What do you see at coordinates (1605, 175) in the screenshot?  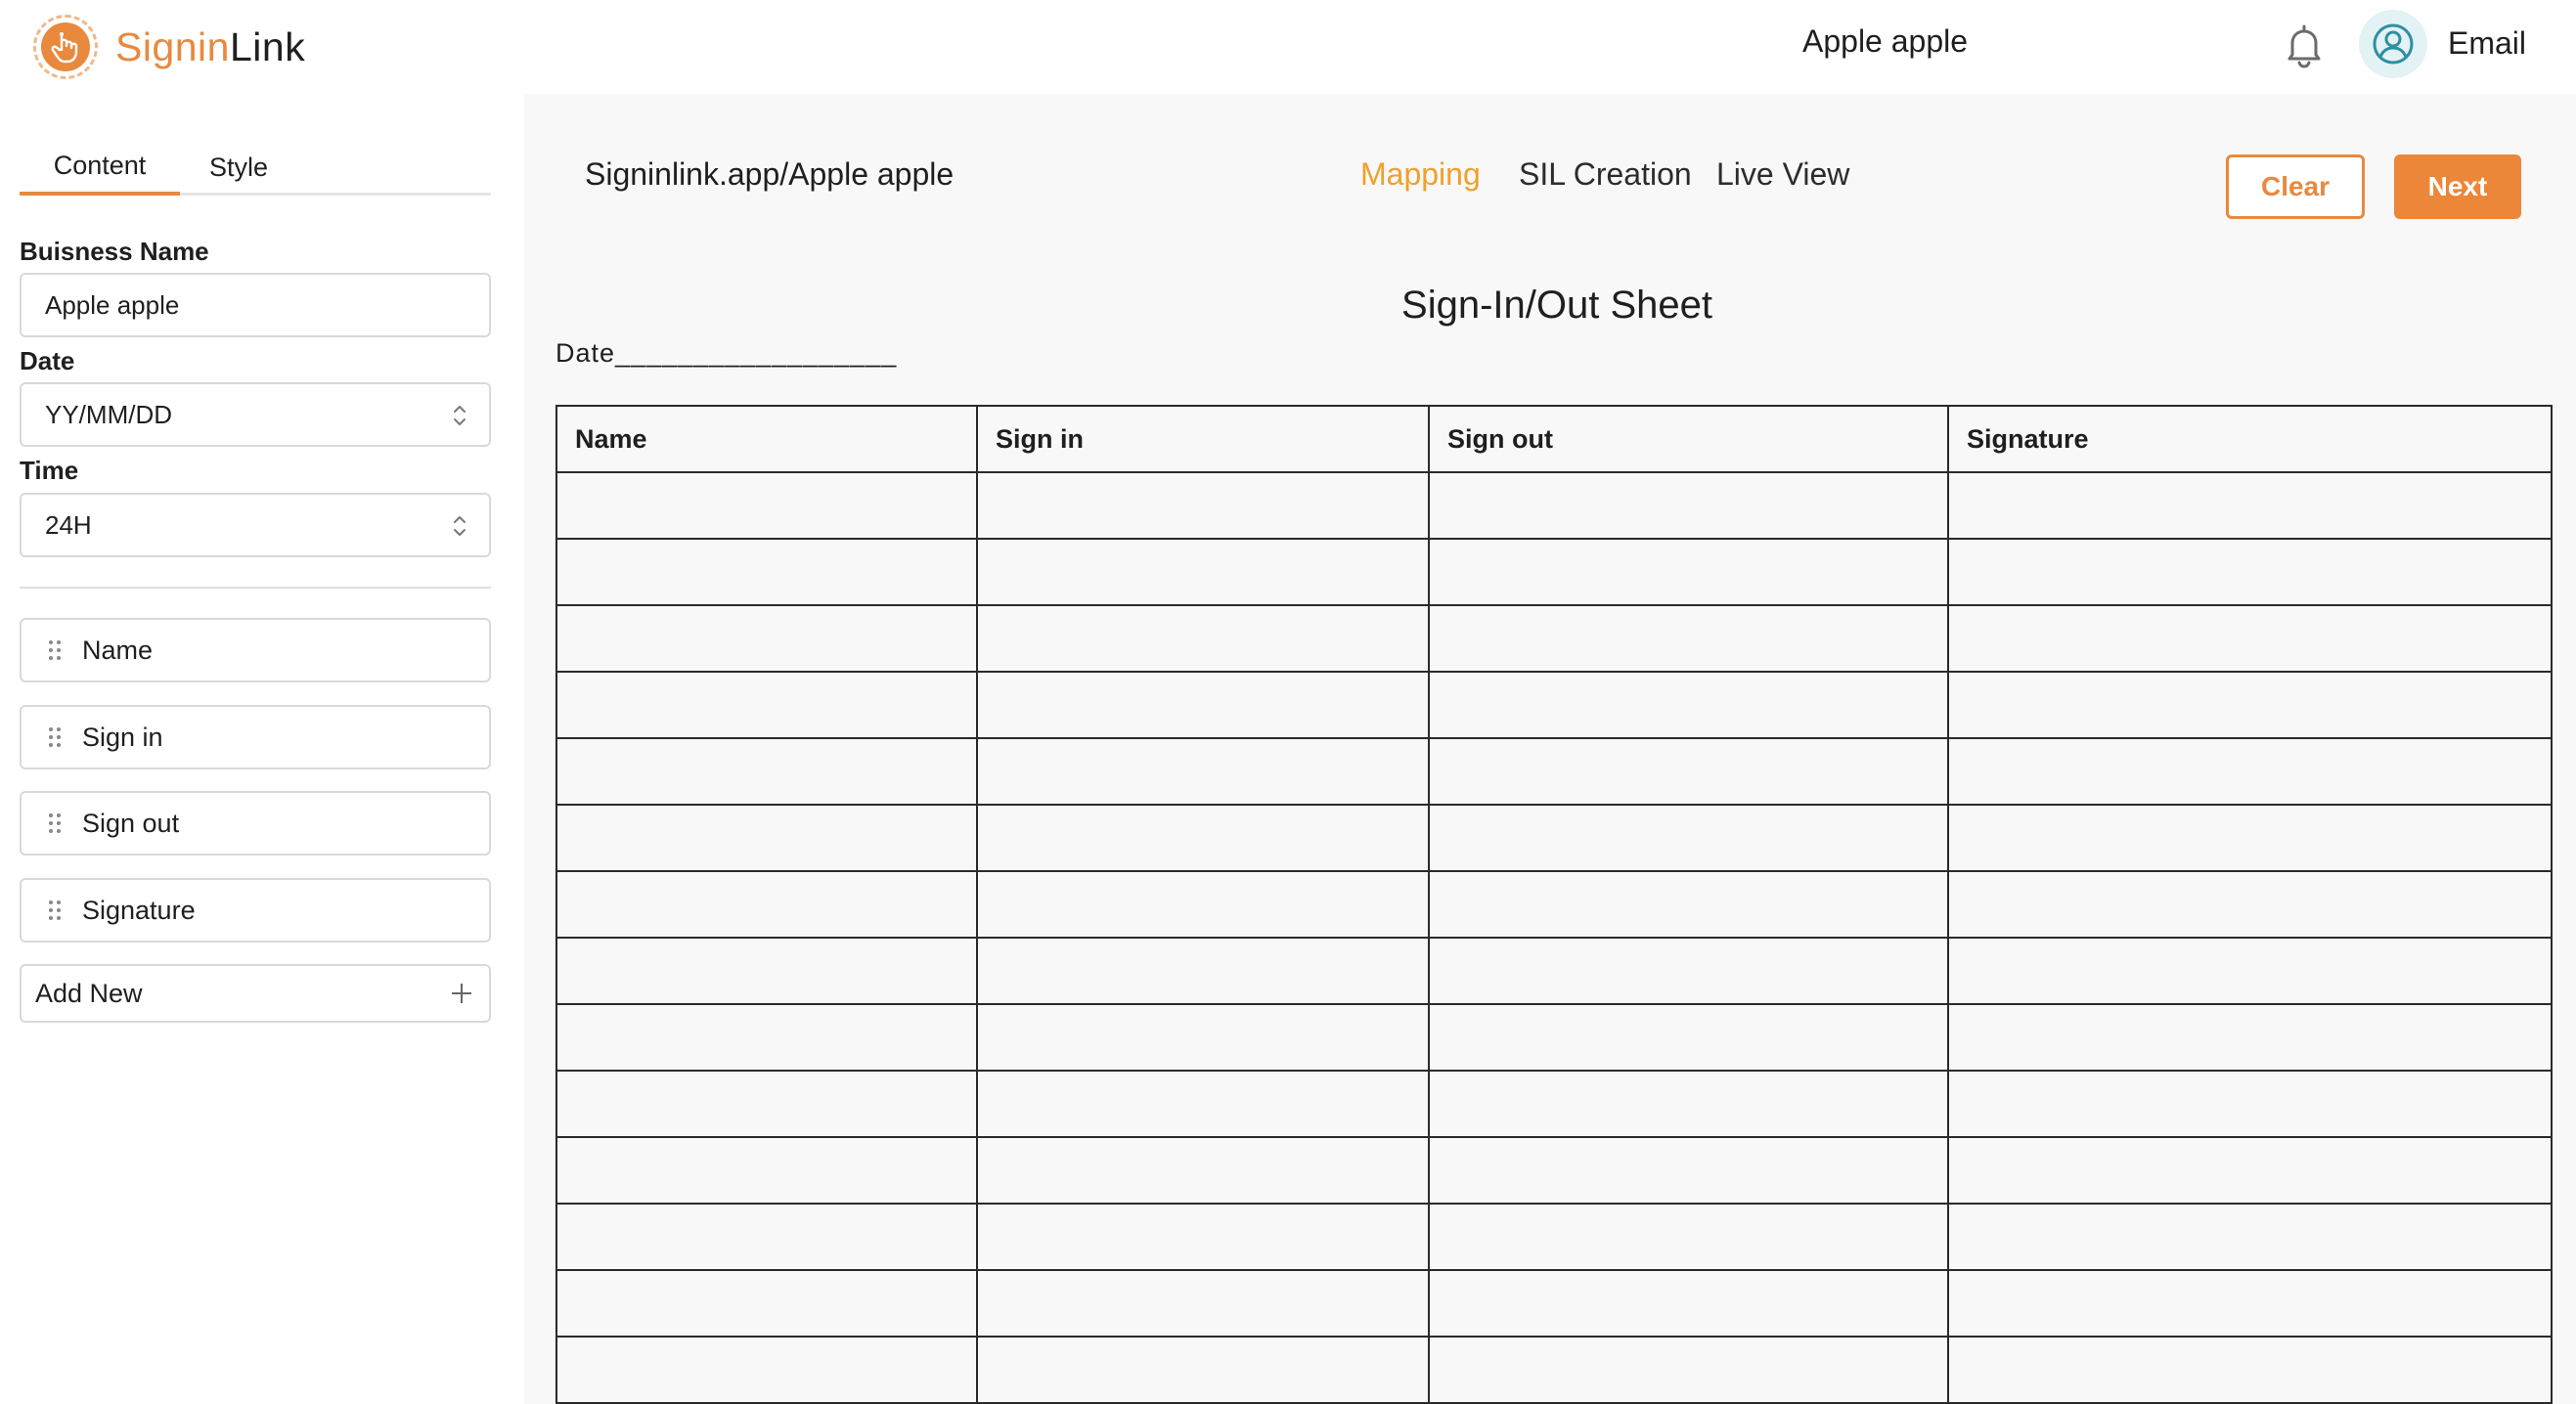 I see `step-sil-creation: SIL Creation` at bounding box center [1605, 175].